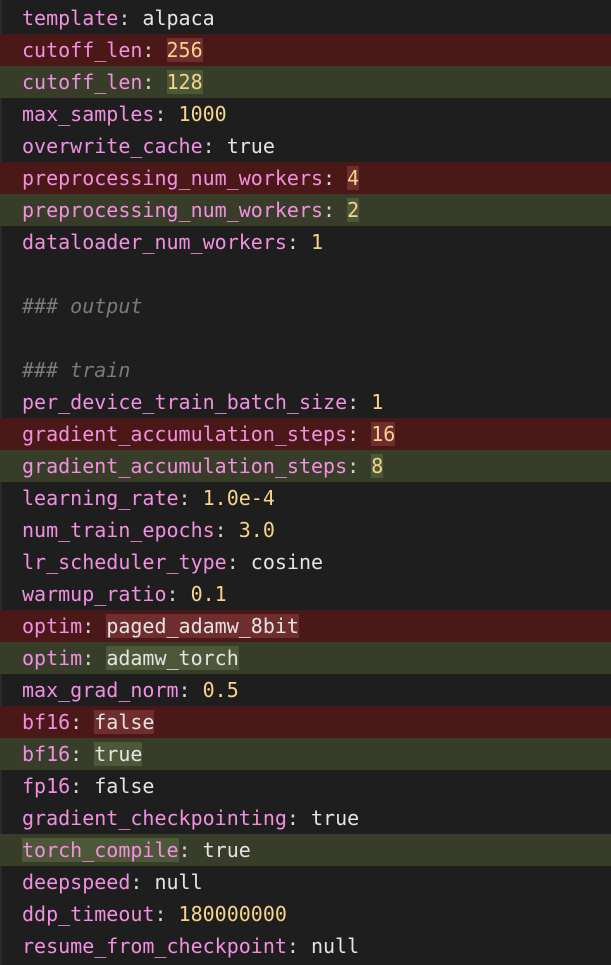  I want to click on code-line: max_grad_norm: 0.5, so click(305, 690).